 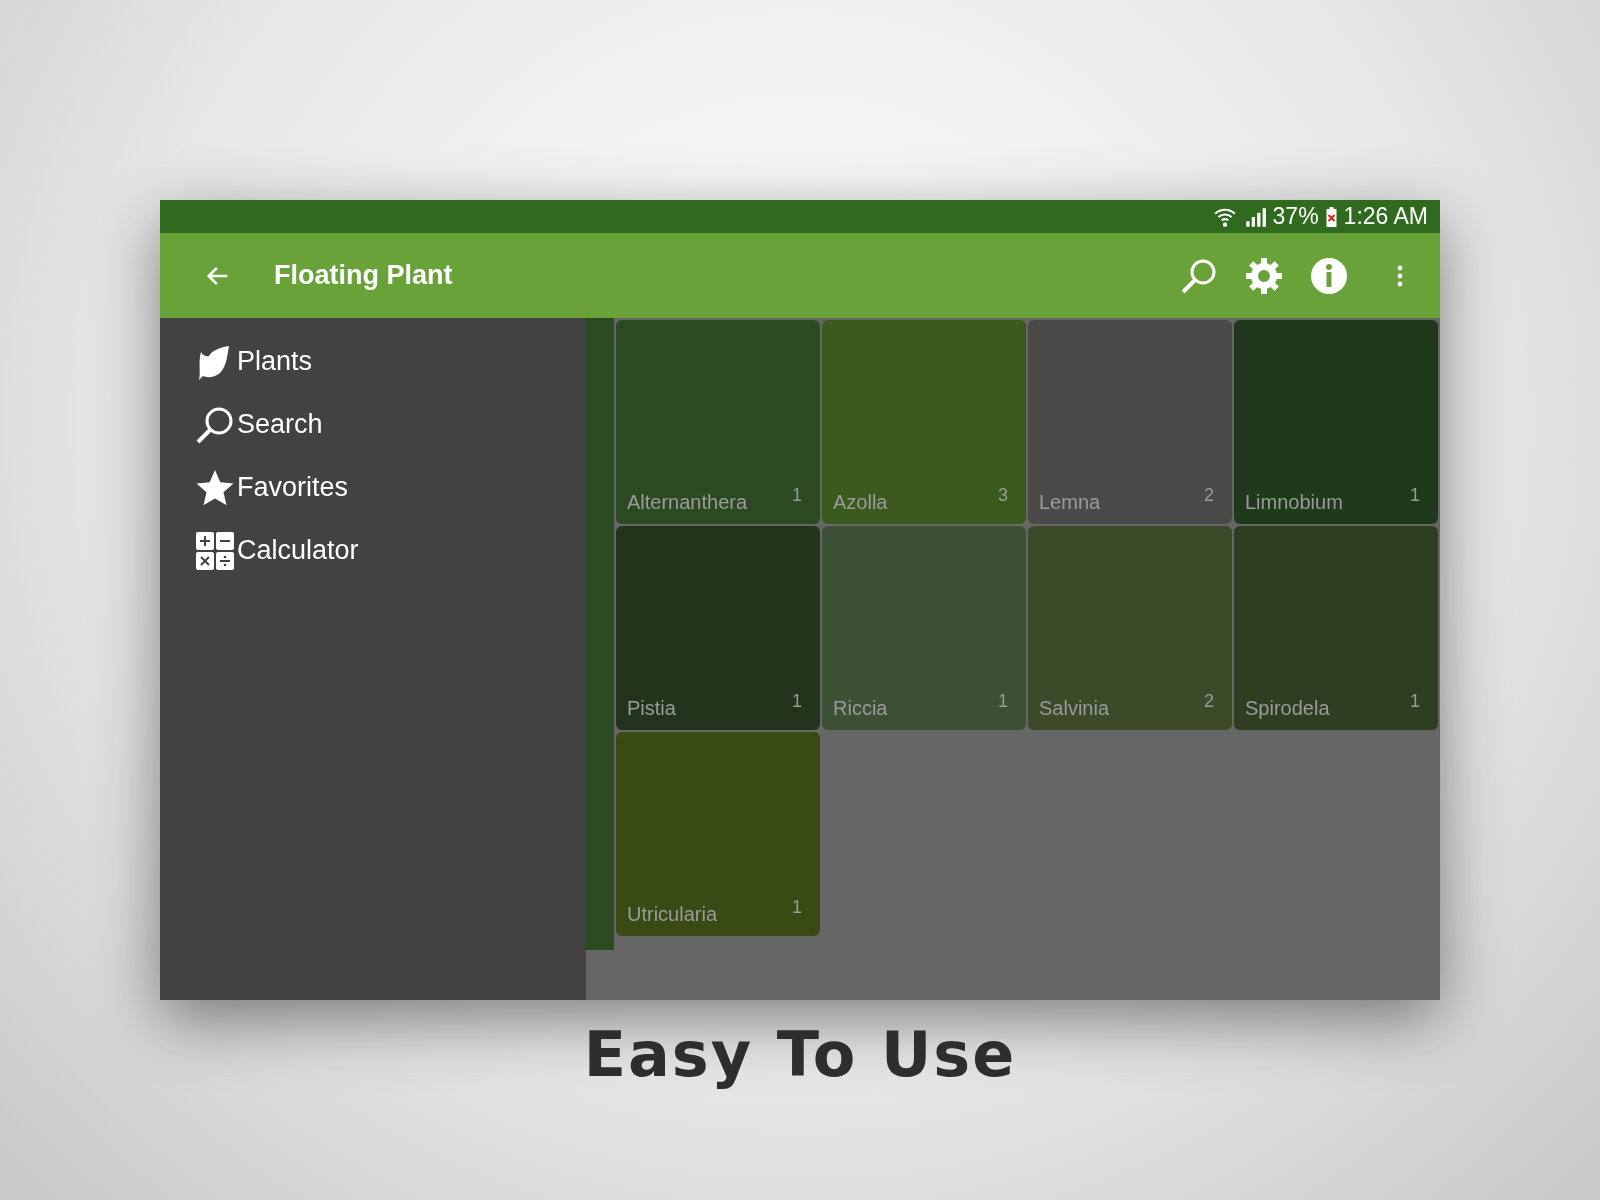 I want to click on plant-name: Riccia, so click(x=860, y=708).